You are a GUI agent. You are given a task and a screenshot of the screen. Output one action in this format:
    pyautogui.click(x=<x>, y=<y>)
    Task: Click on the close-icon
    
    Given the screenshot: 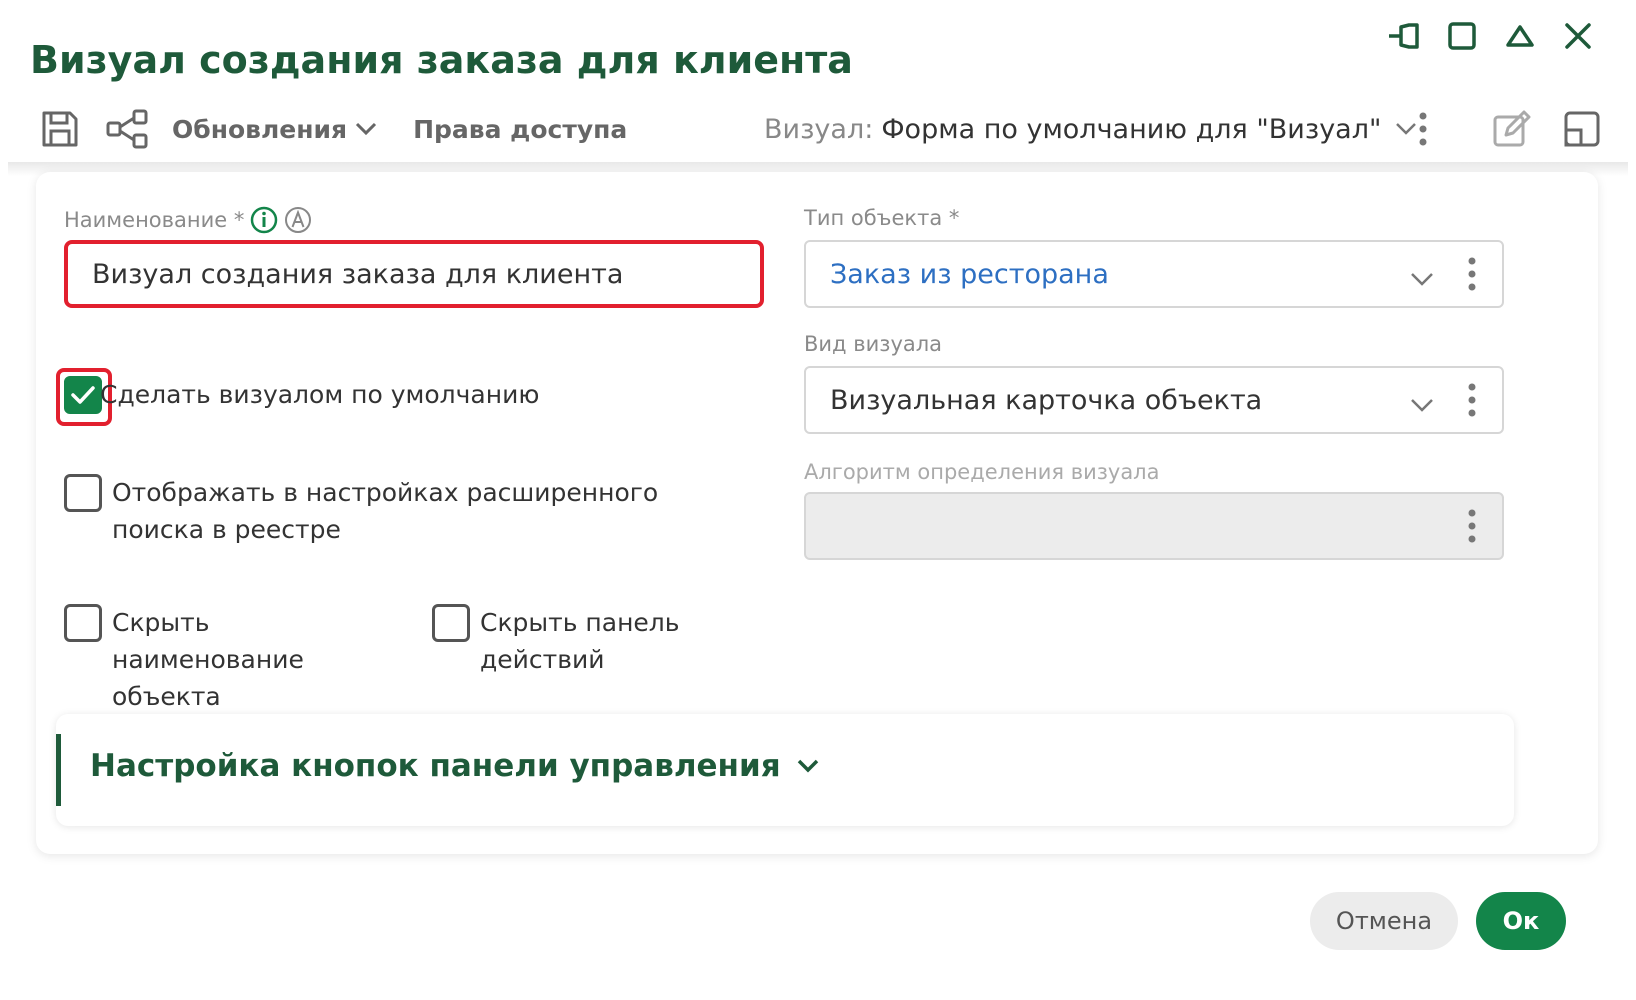 What is the action you would take?
    pyautogui.click(x=1578, y=36)
    